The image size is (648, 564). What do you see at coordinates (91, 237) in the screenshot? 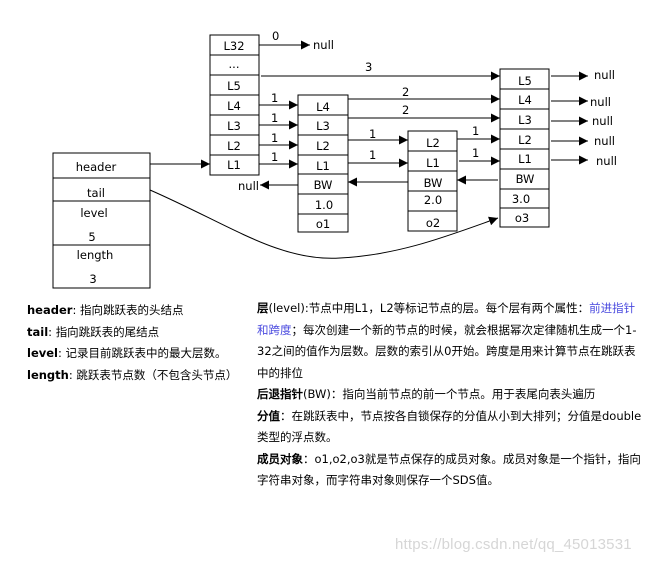
I see `field-level-value: 5` at bounding box center [91, 237].